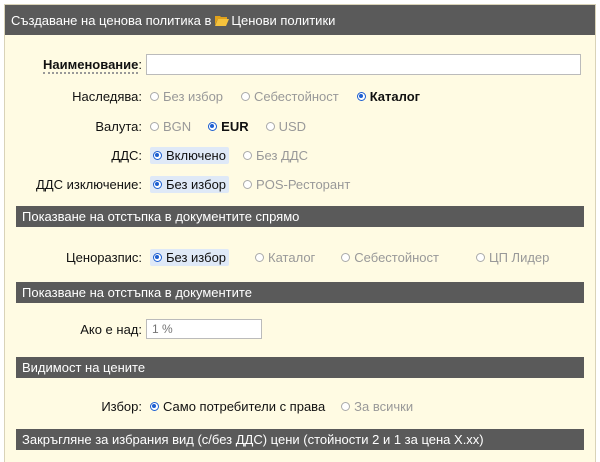 This screenshot has width=600, height=462. I want to click on price-policies-link: Ценови политики, so click(283, 20).